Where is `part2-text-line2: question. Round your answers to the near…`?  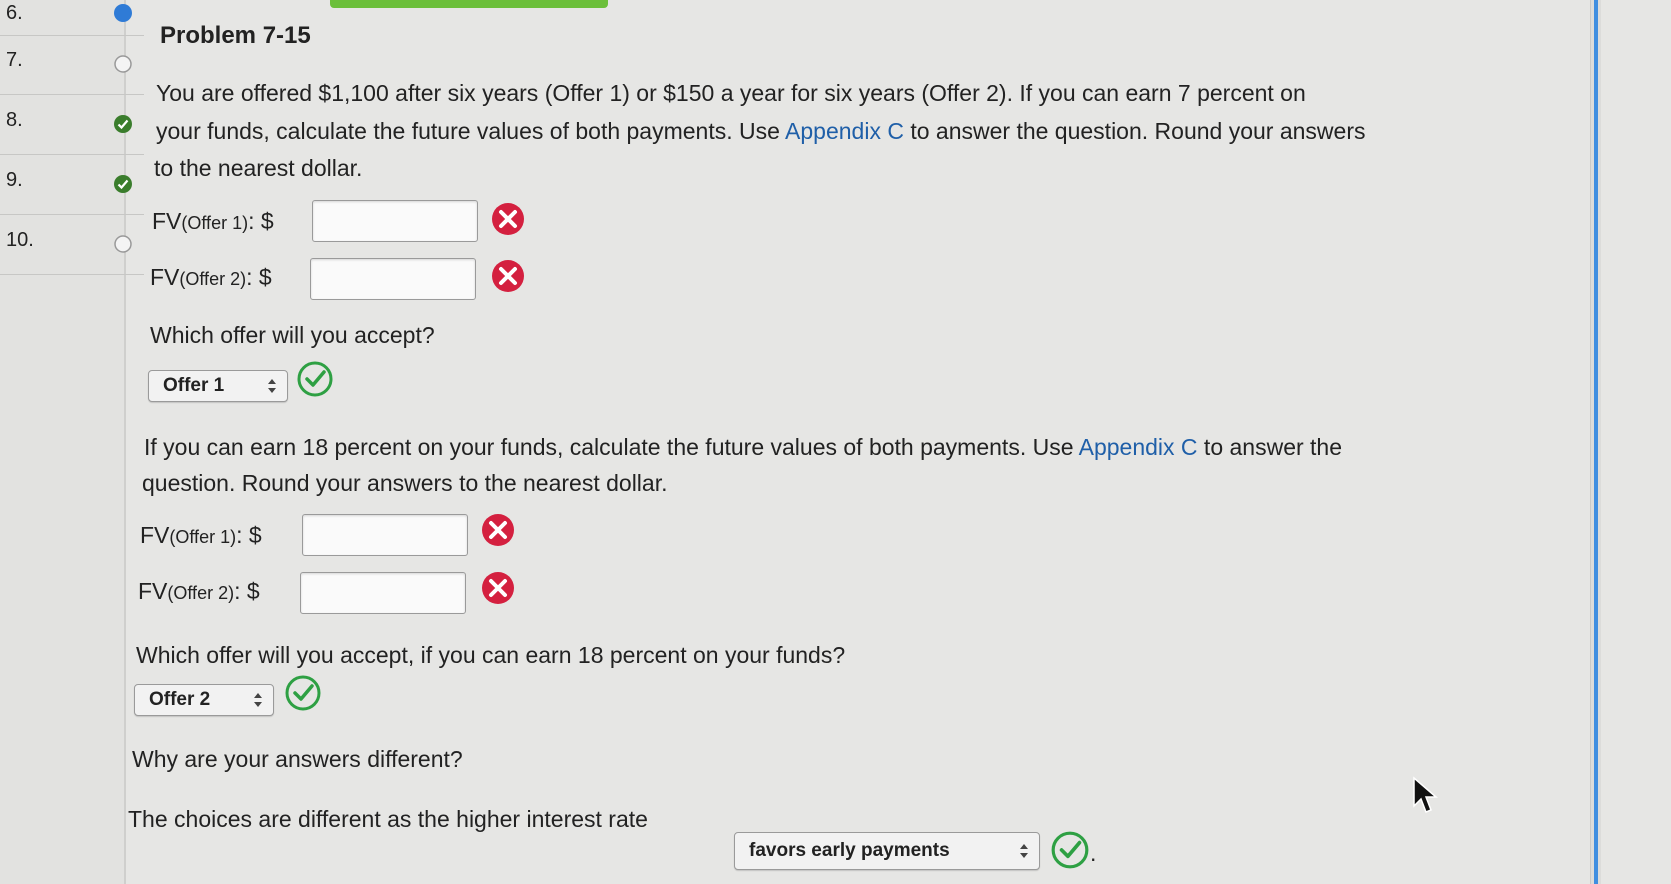 part2-text-line2: question. Round your answers to the near… is located at coordinates (405, 483).